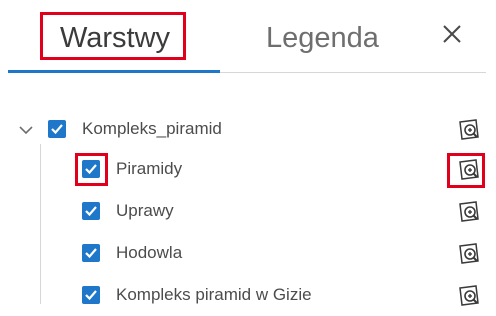 The height and width of the screenshot is (316, 496). I want to click on layer-label: Kompleks piramid w Gizie, so click(214, 294).